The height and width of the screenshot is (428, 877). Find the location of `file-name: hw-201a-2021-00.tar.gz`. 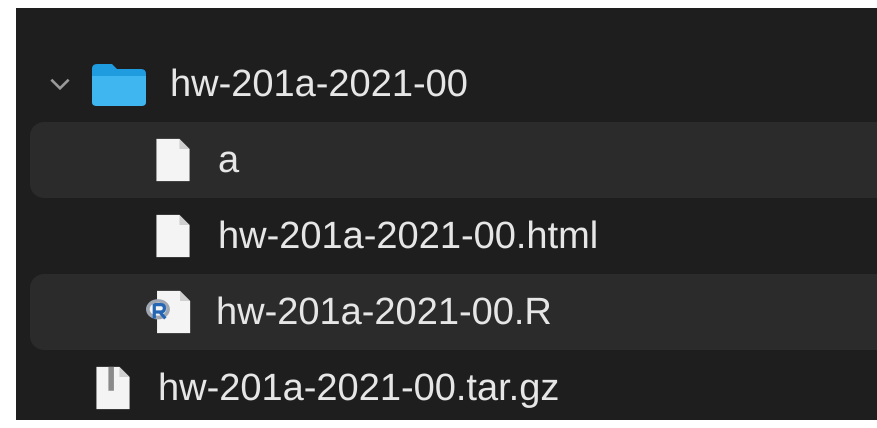

file-name: hw-201a-2021-00.tar.gz is located at coordinates (359, 388).